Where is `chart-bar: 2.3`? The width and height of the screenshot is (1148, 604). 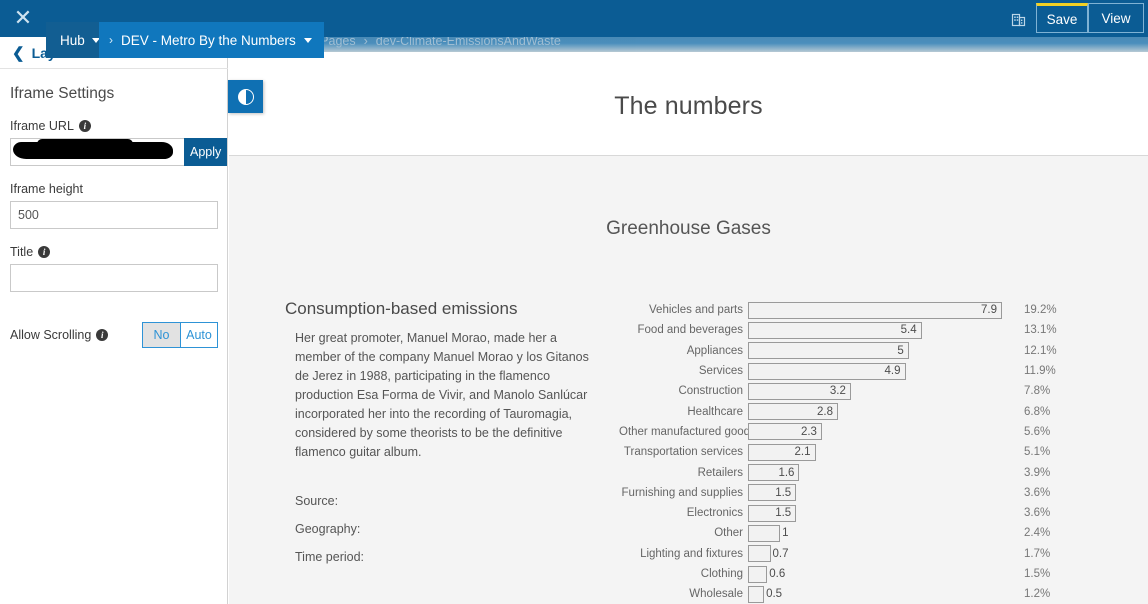
chart-bar: 2.3 is located at coordinates (785, 432).